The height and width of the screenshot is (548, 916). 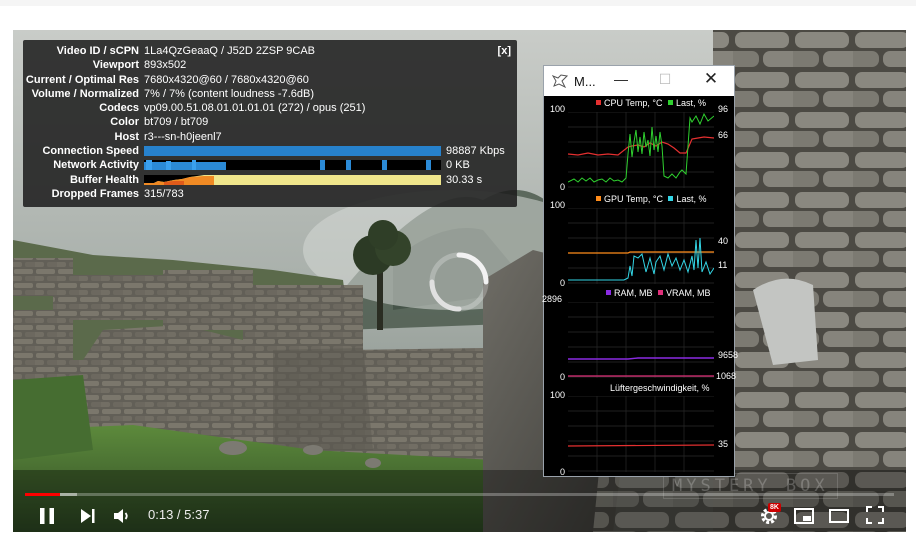 What do you see at coordinates (563, 187) in the screenshot?
I see `cpu-axis-bottom: 0` at bounding box center [563, 187].